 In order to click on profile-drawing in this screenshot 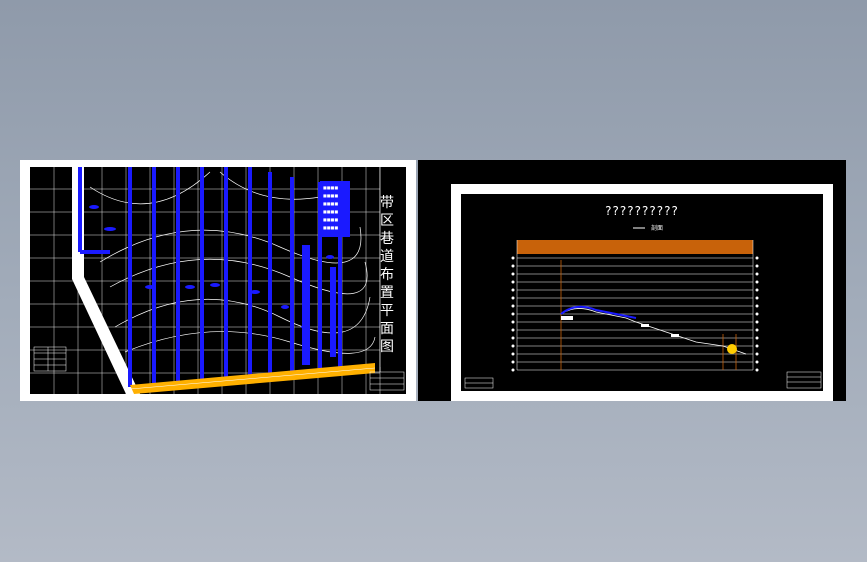, I will do `click(643, 308)`.